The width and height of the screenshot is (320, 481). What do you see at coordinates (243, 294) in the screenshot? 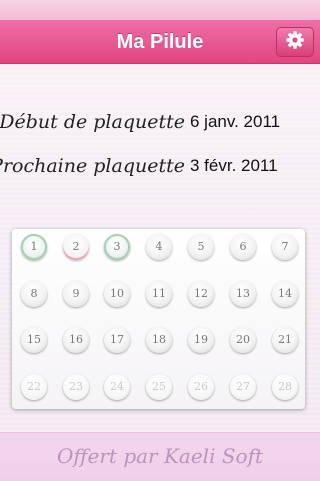
I see `pill-13: 13` at bounding box center [243, 294].